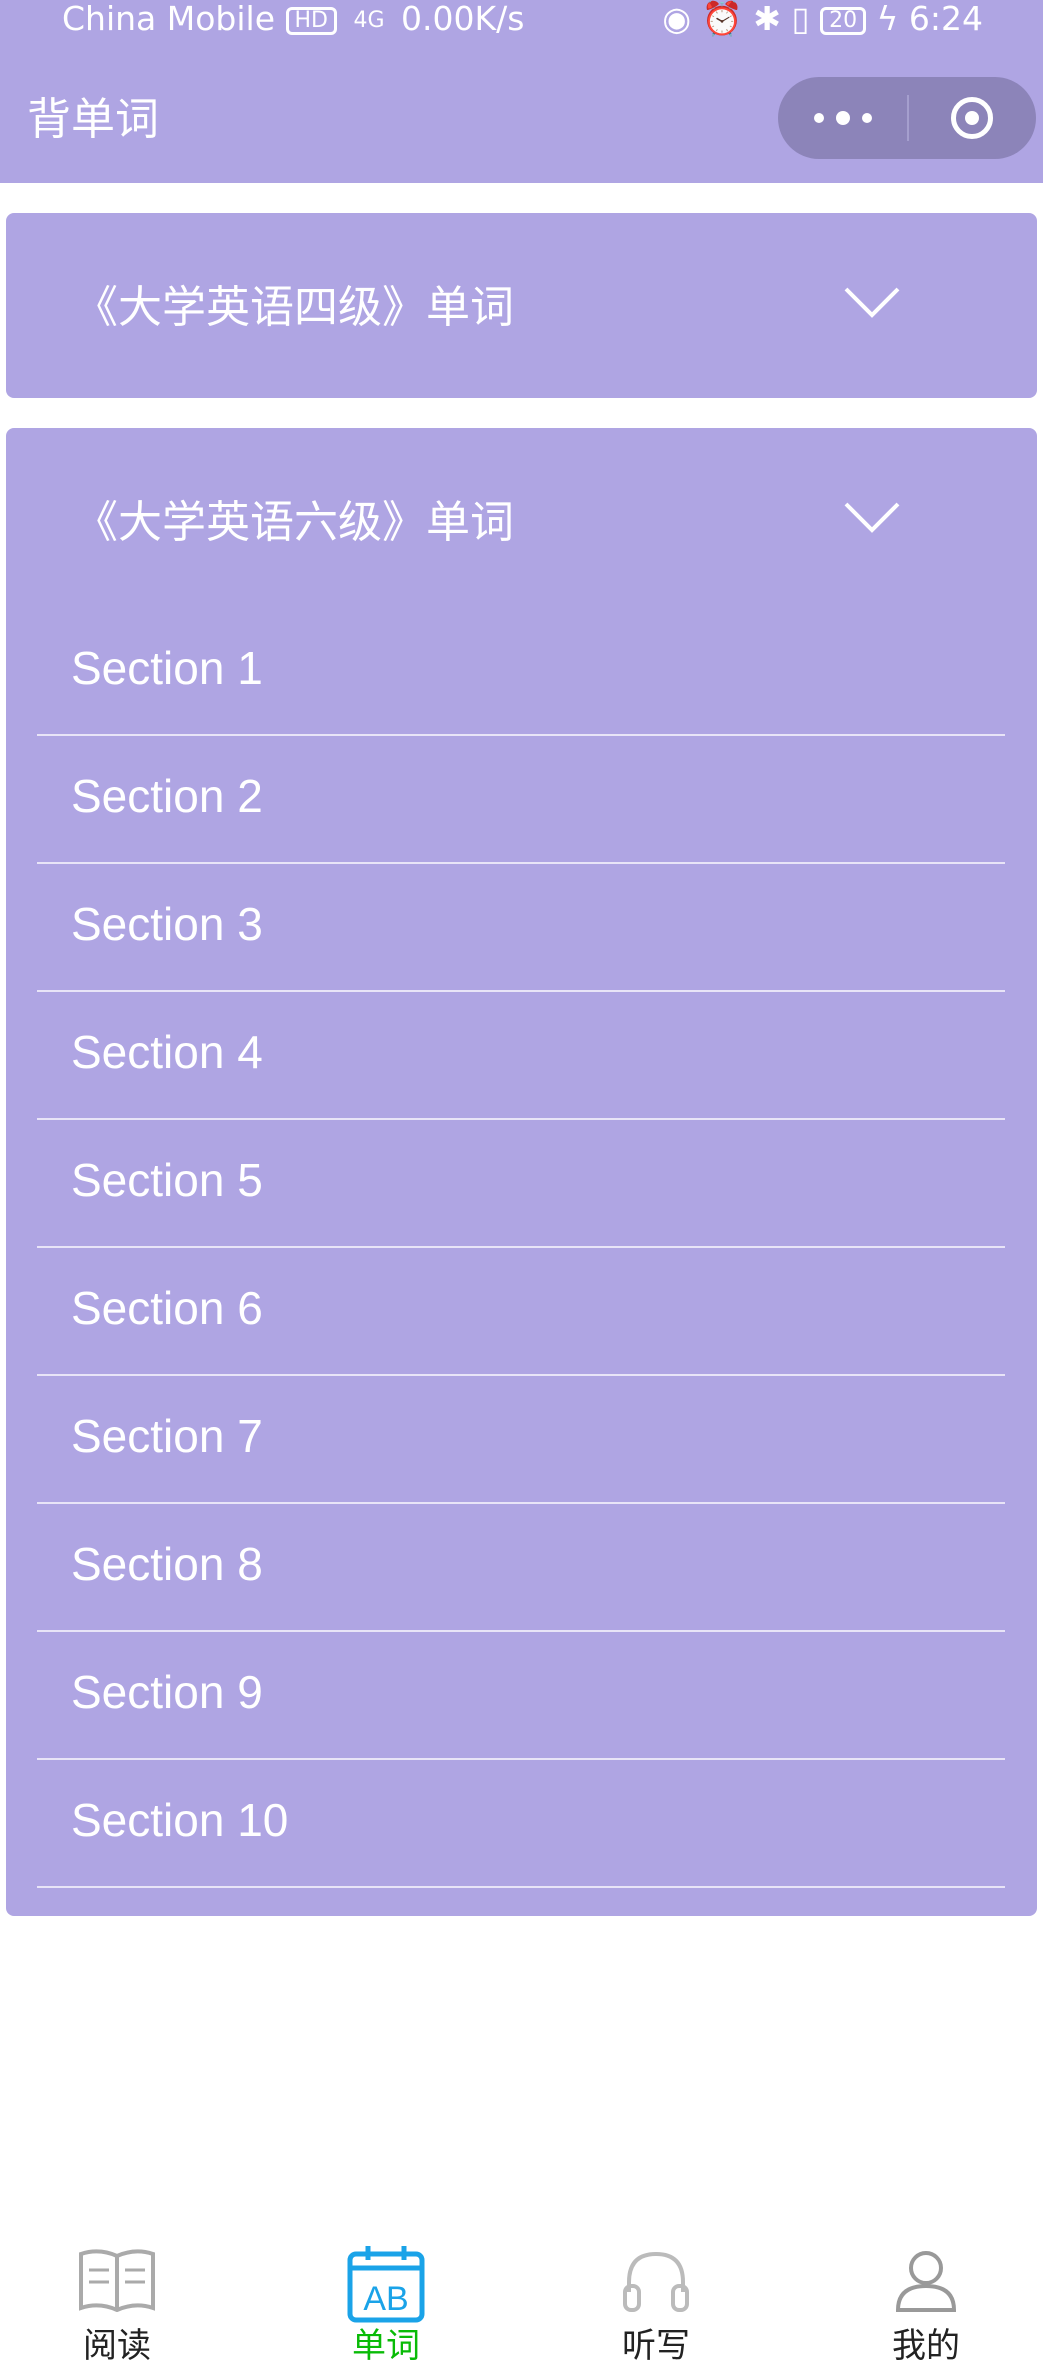  Describe the element at coordinates (167, 1436) in the screenshot. I see `section-label: Section 7` at that location.